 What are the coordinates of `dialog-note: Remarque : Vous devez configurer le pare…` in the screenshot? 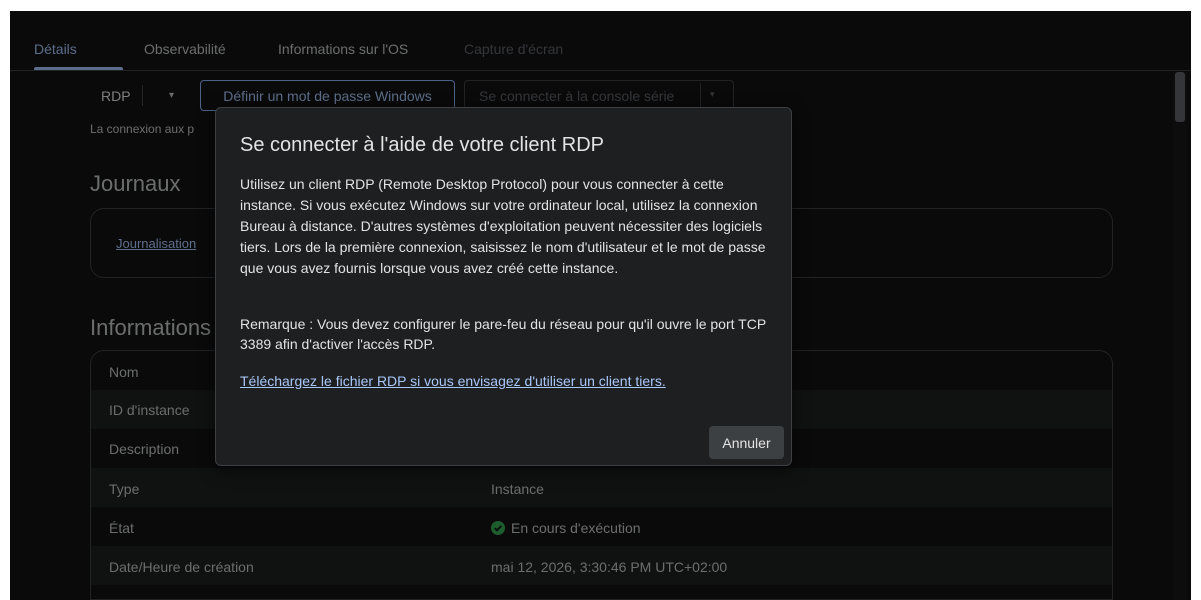 It's located at (503, 334).